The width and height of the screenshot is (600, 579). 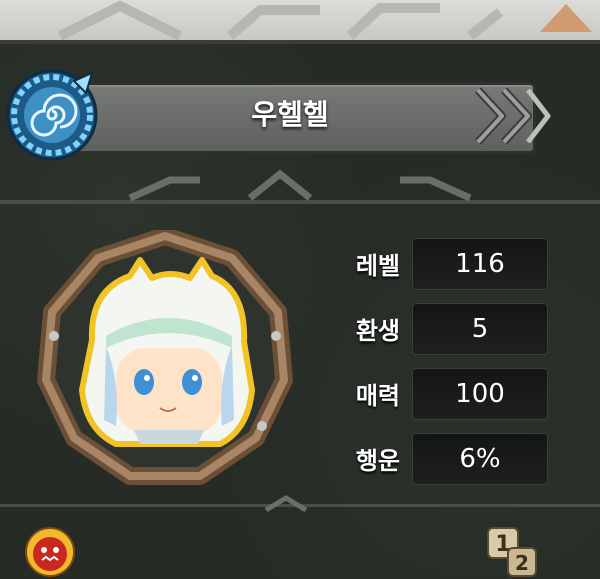 What do you see at coordinates (290, 114) in the screenshot?
I see `character-name: 우헬헬` at bounding box center [290, 114].